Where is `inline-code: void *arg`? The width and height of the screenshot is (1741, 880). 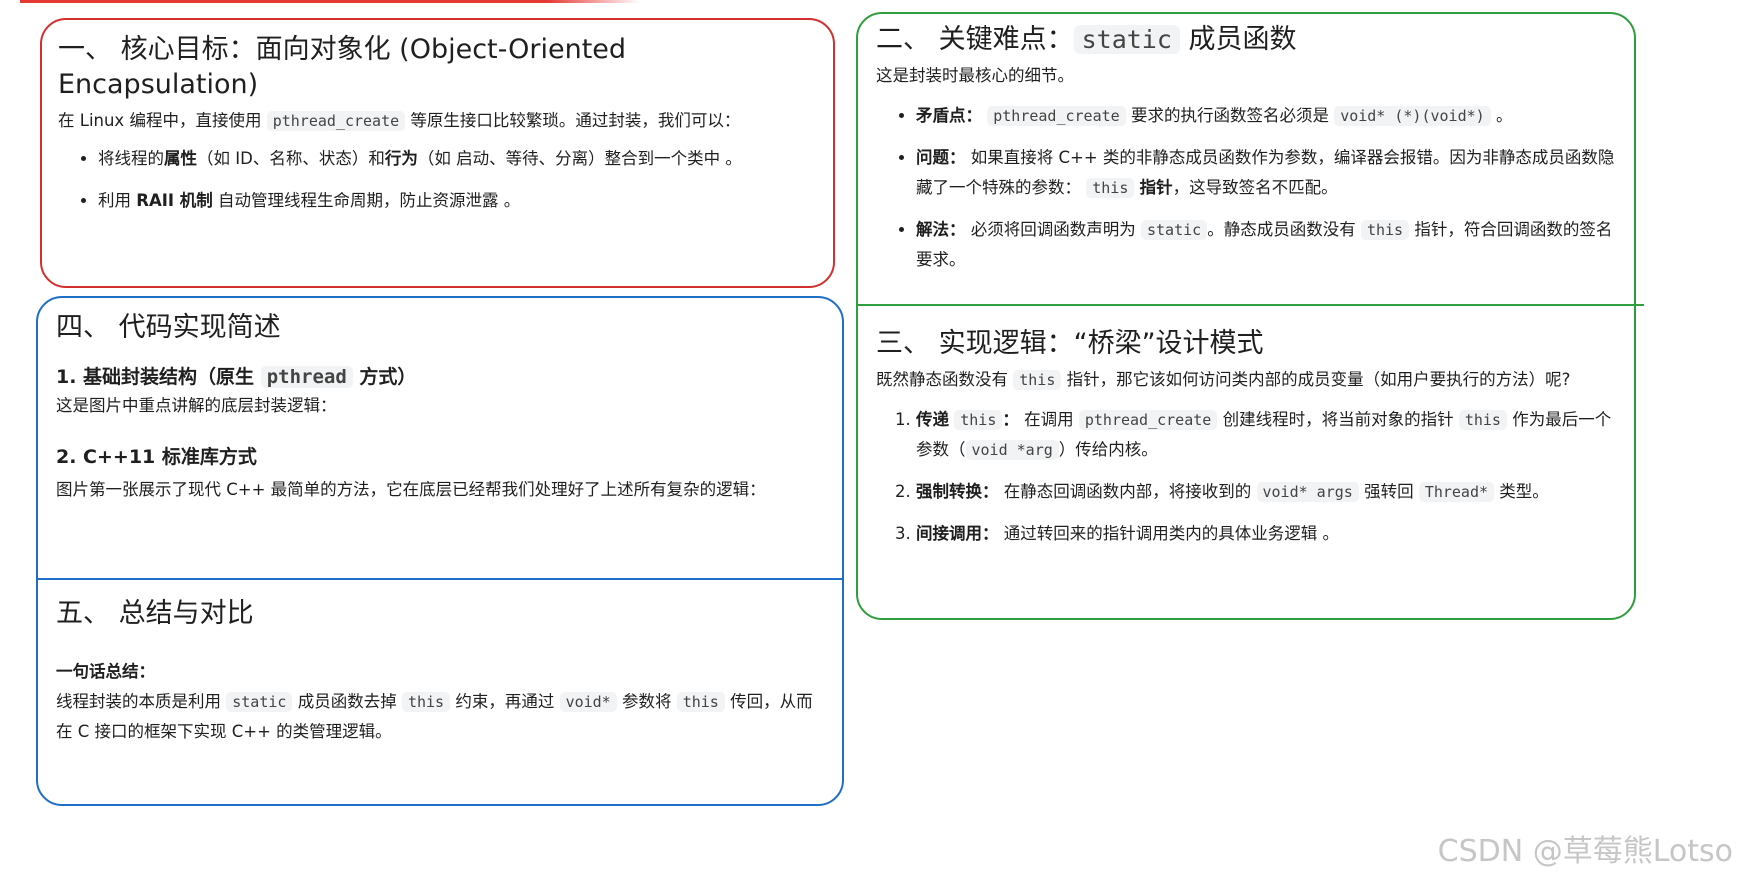 inline-code: void *arg is located at coordinates (1012, 450).